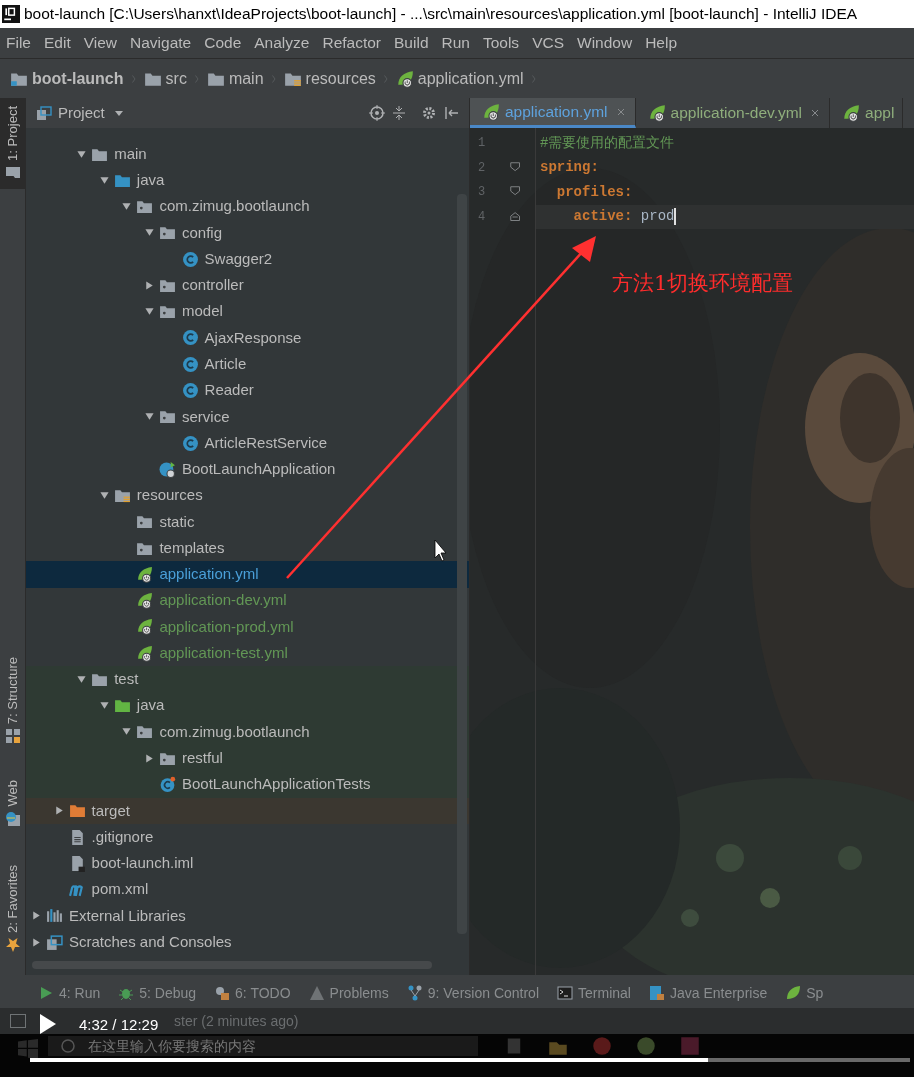  Describe the element at coordinates (414, 993) in the screenshot. I see `branch-icon` at that location.